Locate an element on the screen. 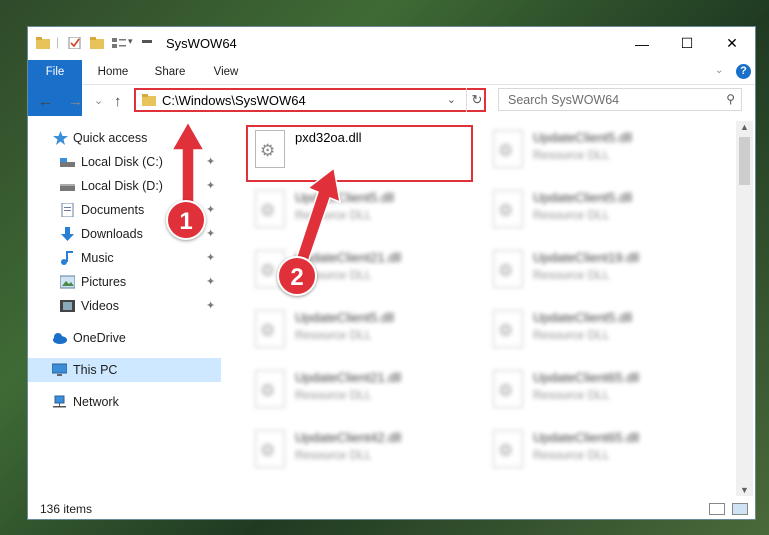 The height and width of the screenshot is (535, 769). annotation-arrows is located at coordinates (255, 195).